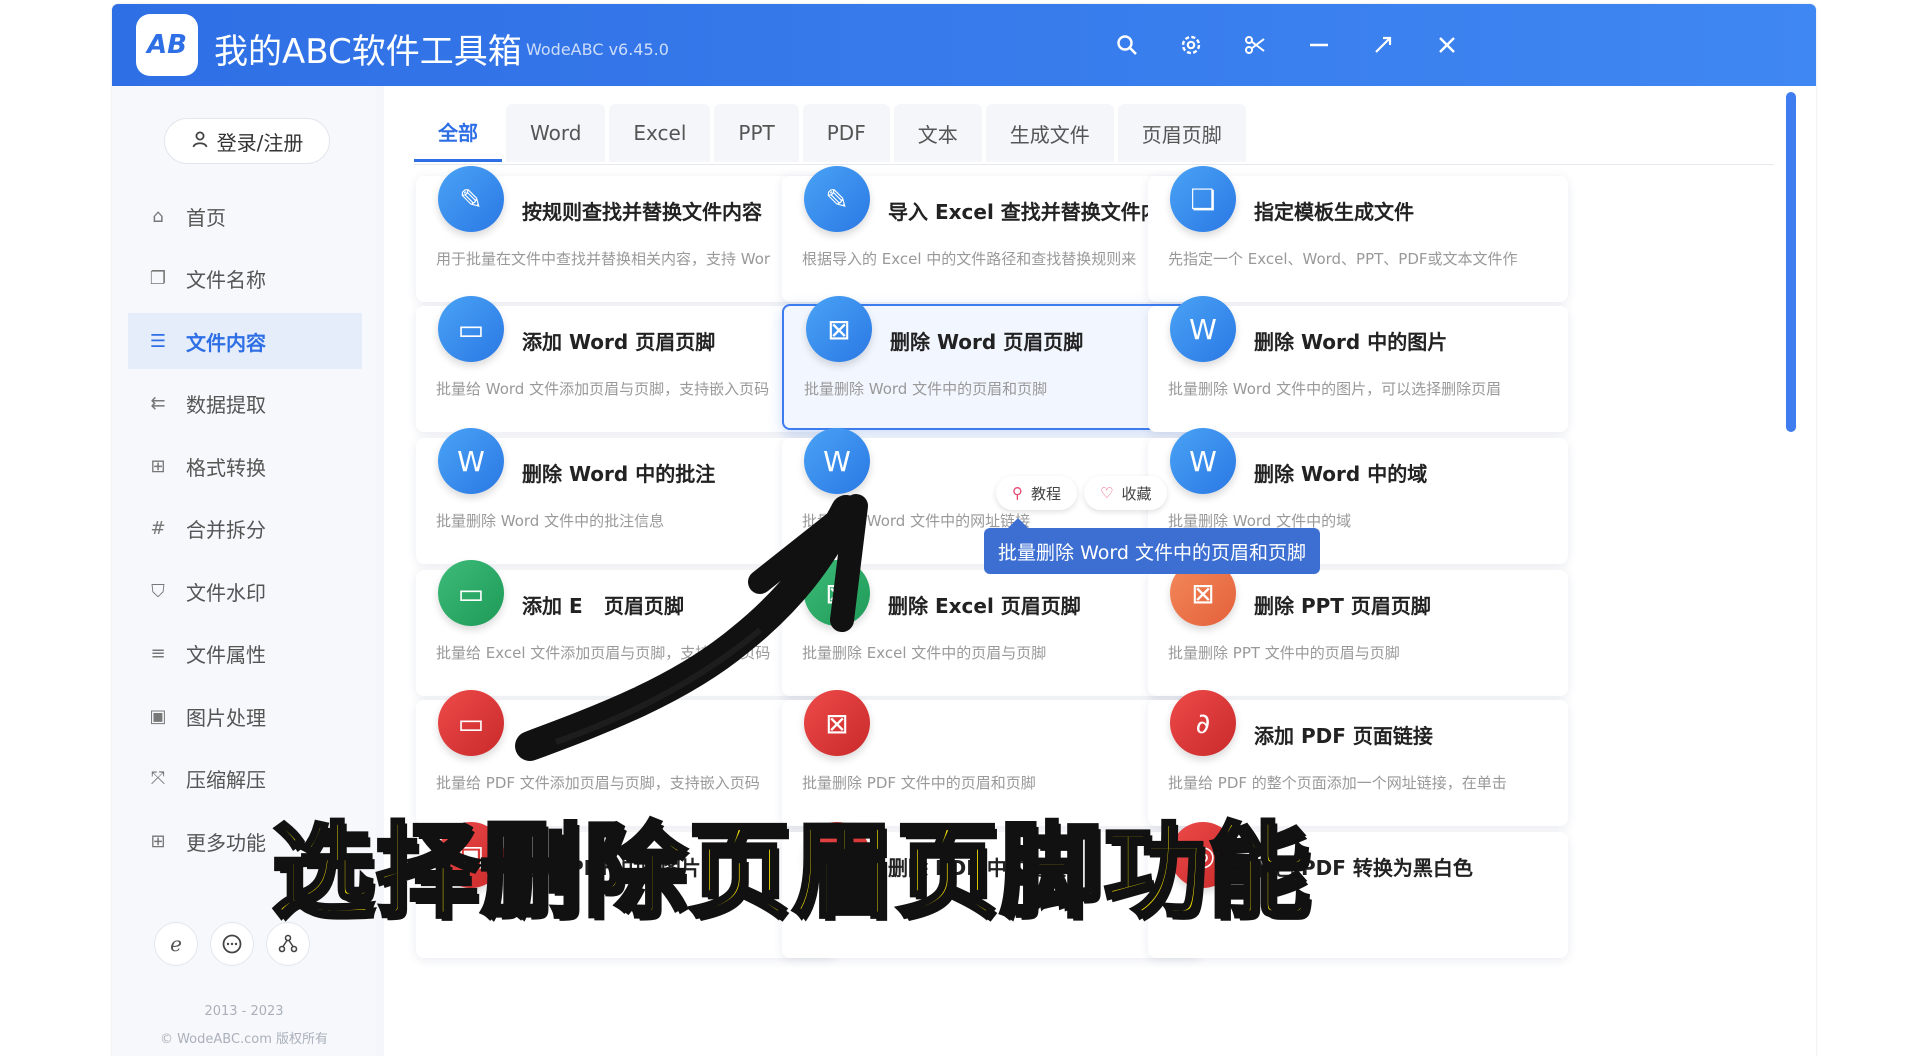 The height and width of the screenshot is (1056, 1920). Describe the element at coordinates (619, 342) in the screenshot. I see `card-title: 添加 Word 页眉页脚` at that location.